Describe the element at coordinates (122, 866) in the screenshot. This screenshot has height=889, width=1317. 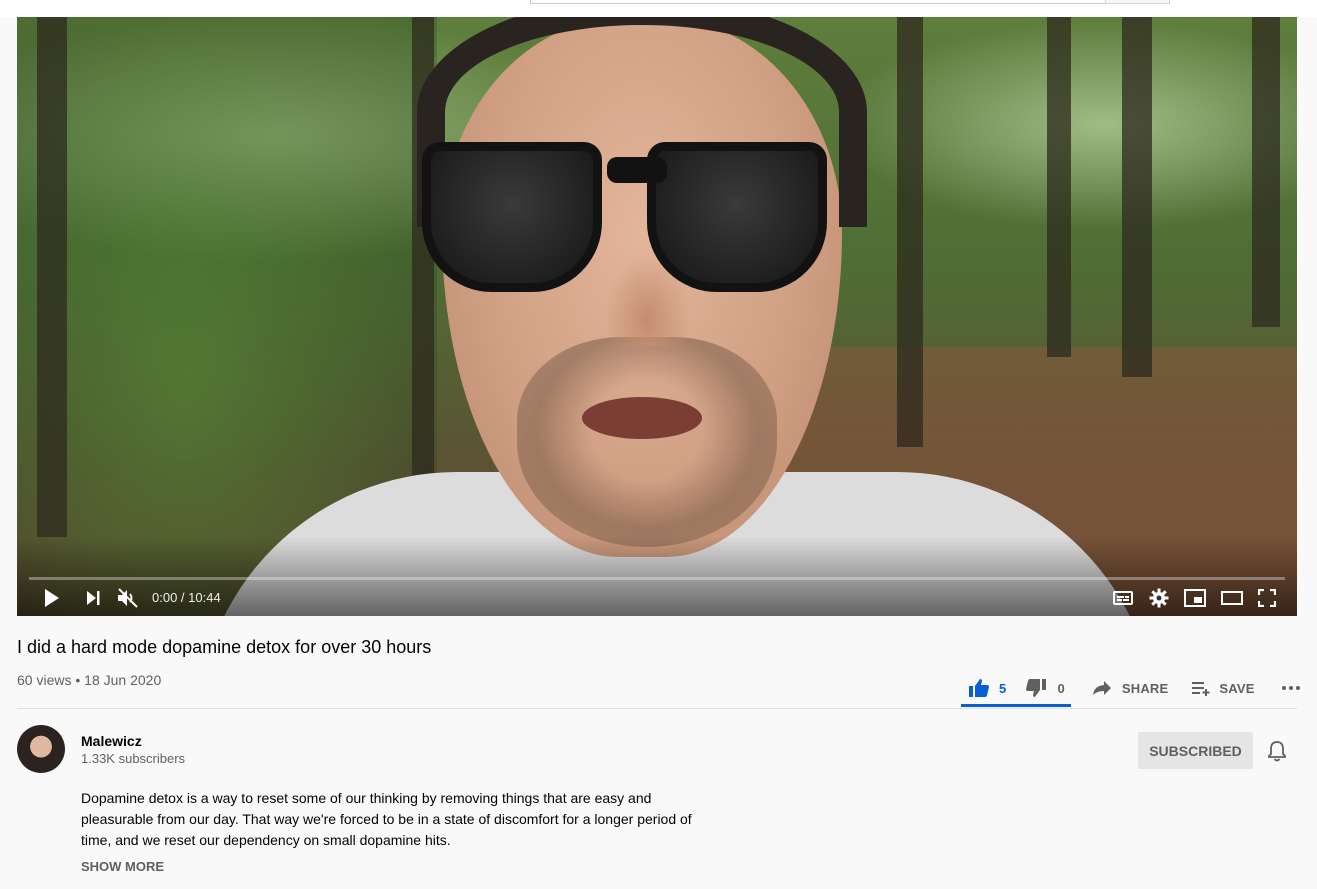
I see `show-more-button: SHOW MORE` at that location.